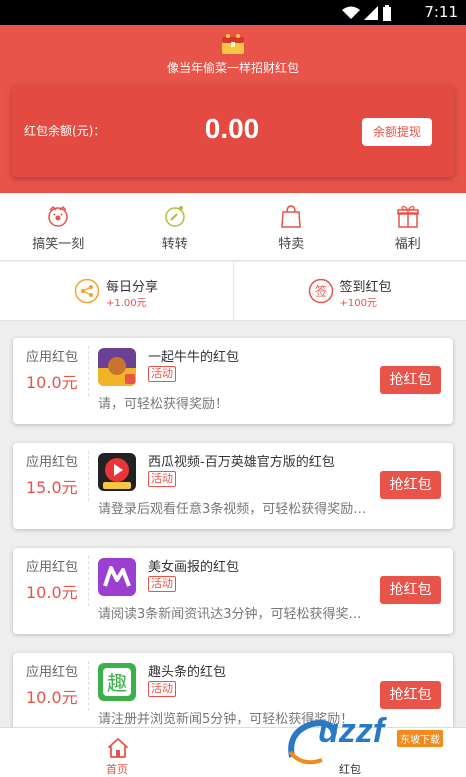 The image size is (466, 777). I want to click on feature-nav: 搞笑一刻 转转 特卖 福利, so click(233, 227).